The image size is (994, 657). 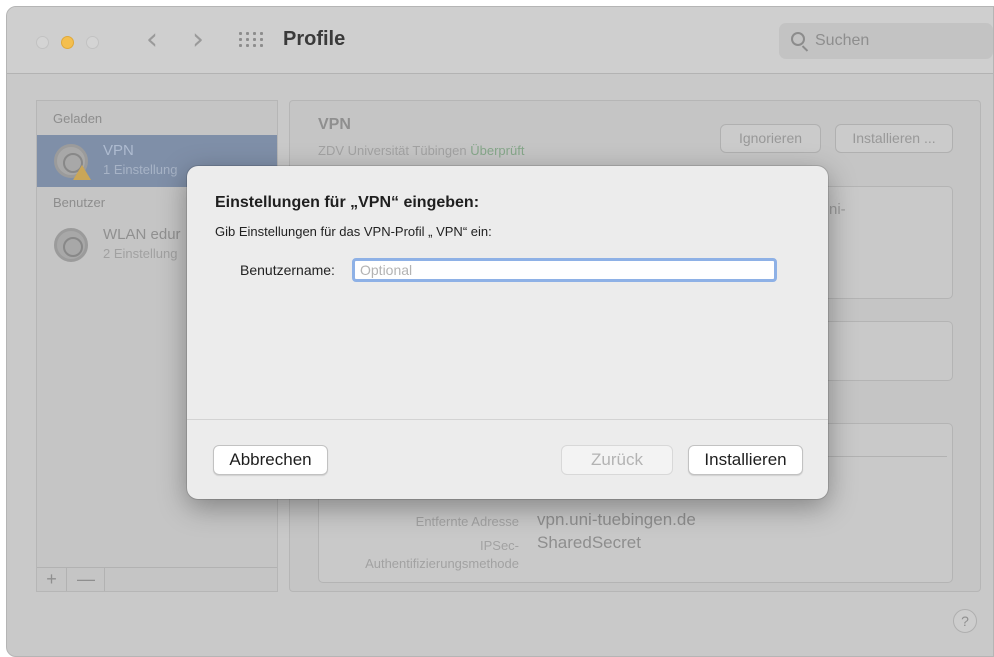 What do you see at coordinates (287, 270) in the screenshot?
I see `username-label: Benutzername:` at bounding box center [287, 270].